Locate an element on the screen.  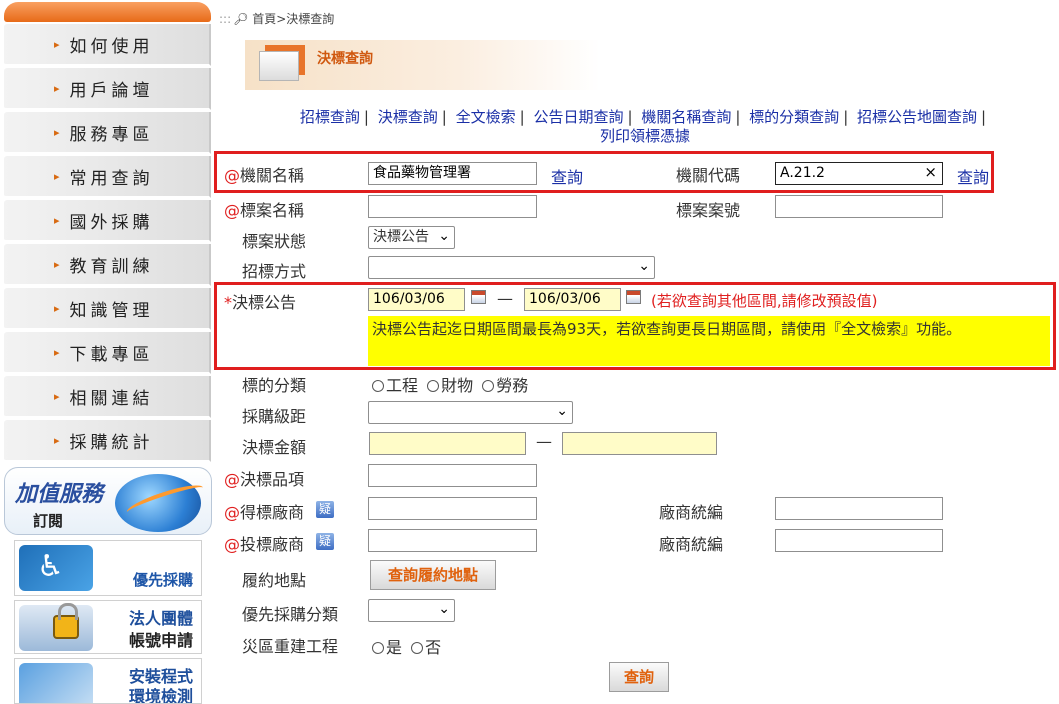
procurement-level-select: ⌄ is located at coordinates (470, 412).